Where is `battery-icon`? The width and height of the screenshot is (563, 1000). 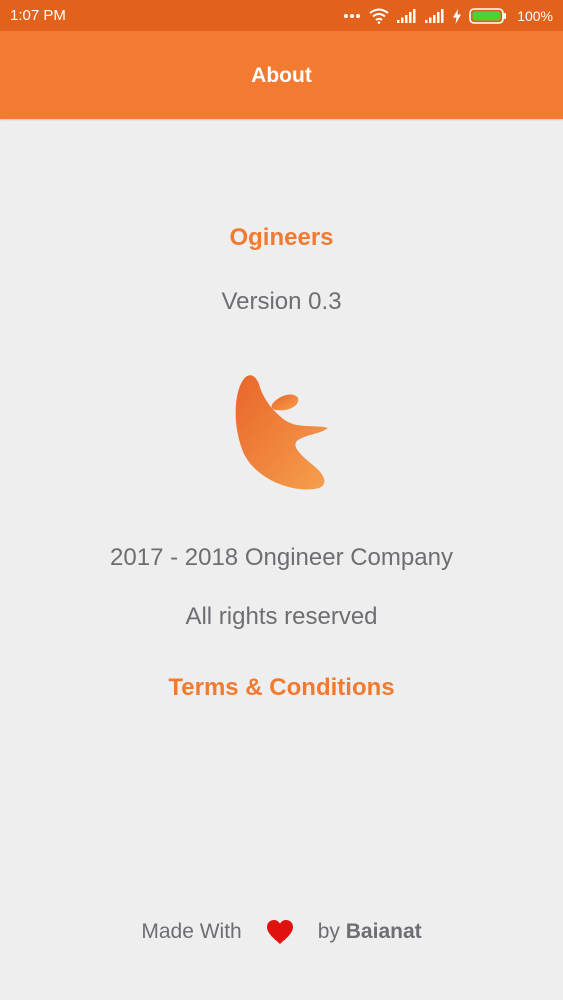
battery-icon is located at coordinates (488, 16).